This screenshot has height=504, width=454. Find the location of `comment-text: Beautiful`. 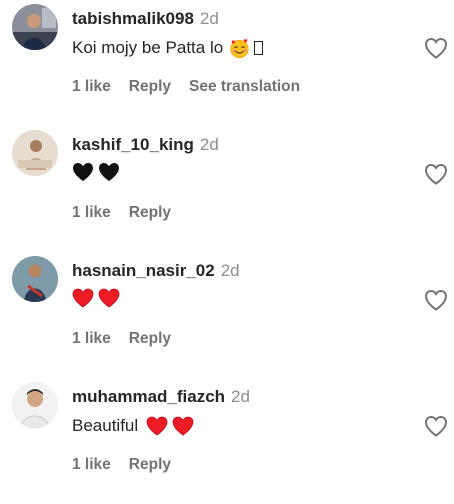

comment-text: Beautiful is located at coordinates (135, 426).